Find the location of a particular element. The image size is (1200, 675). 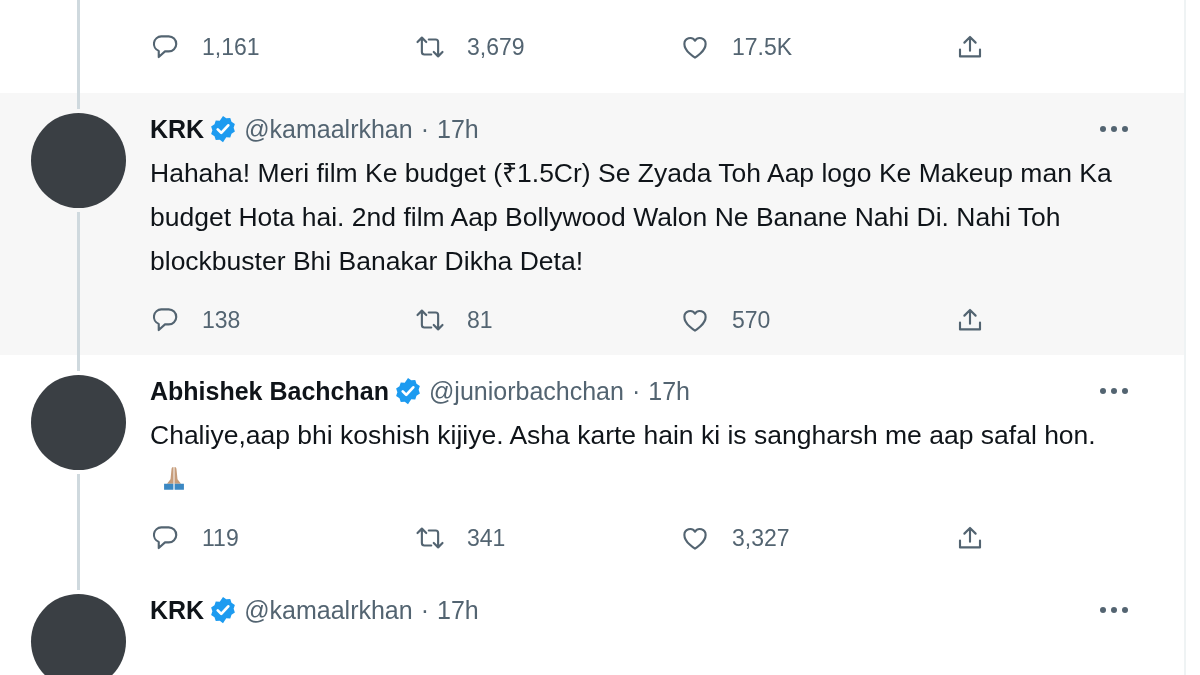

like-button: 3,327 is located at coordinates (817, 538).